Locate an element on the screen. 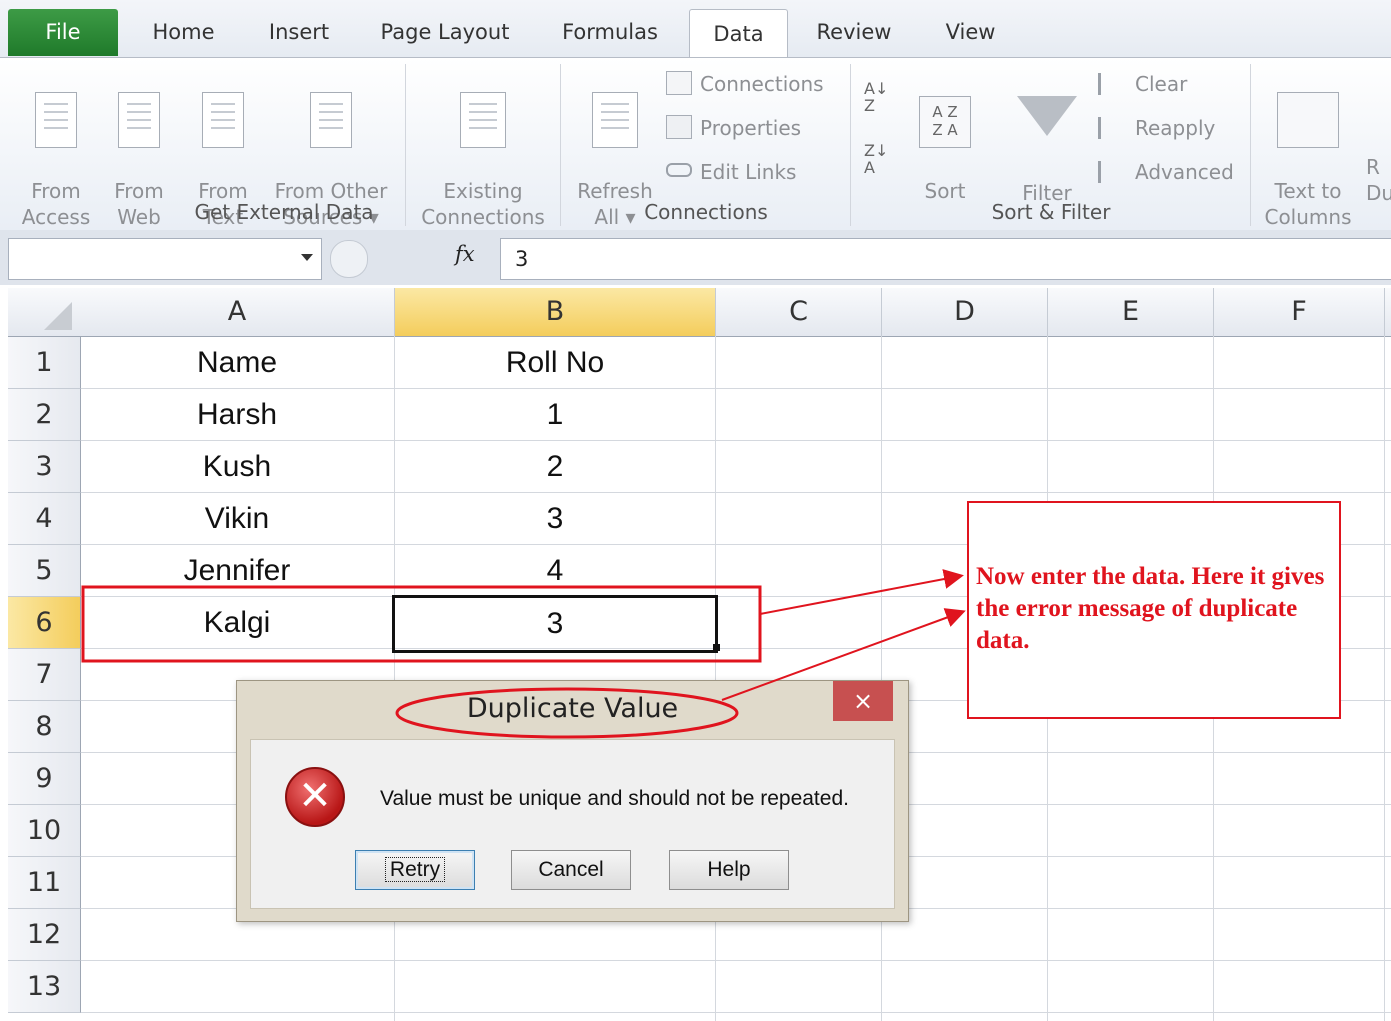  advanced-filter-icon is located at coordinates (1112, 172).